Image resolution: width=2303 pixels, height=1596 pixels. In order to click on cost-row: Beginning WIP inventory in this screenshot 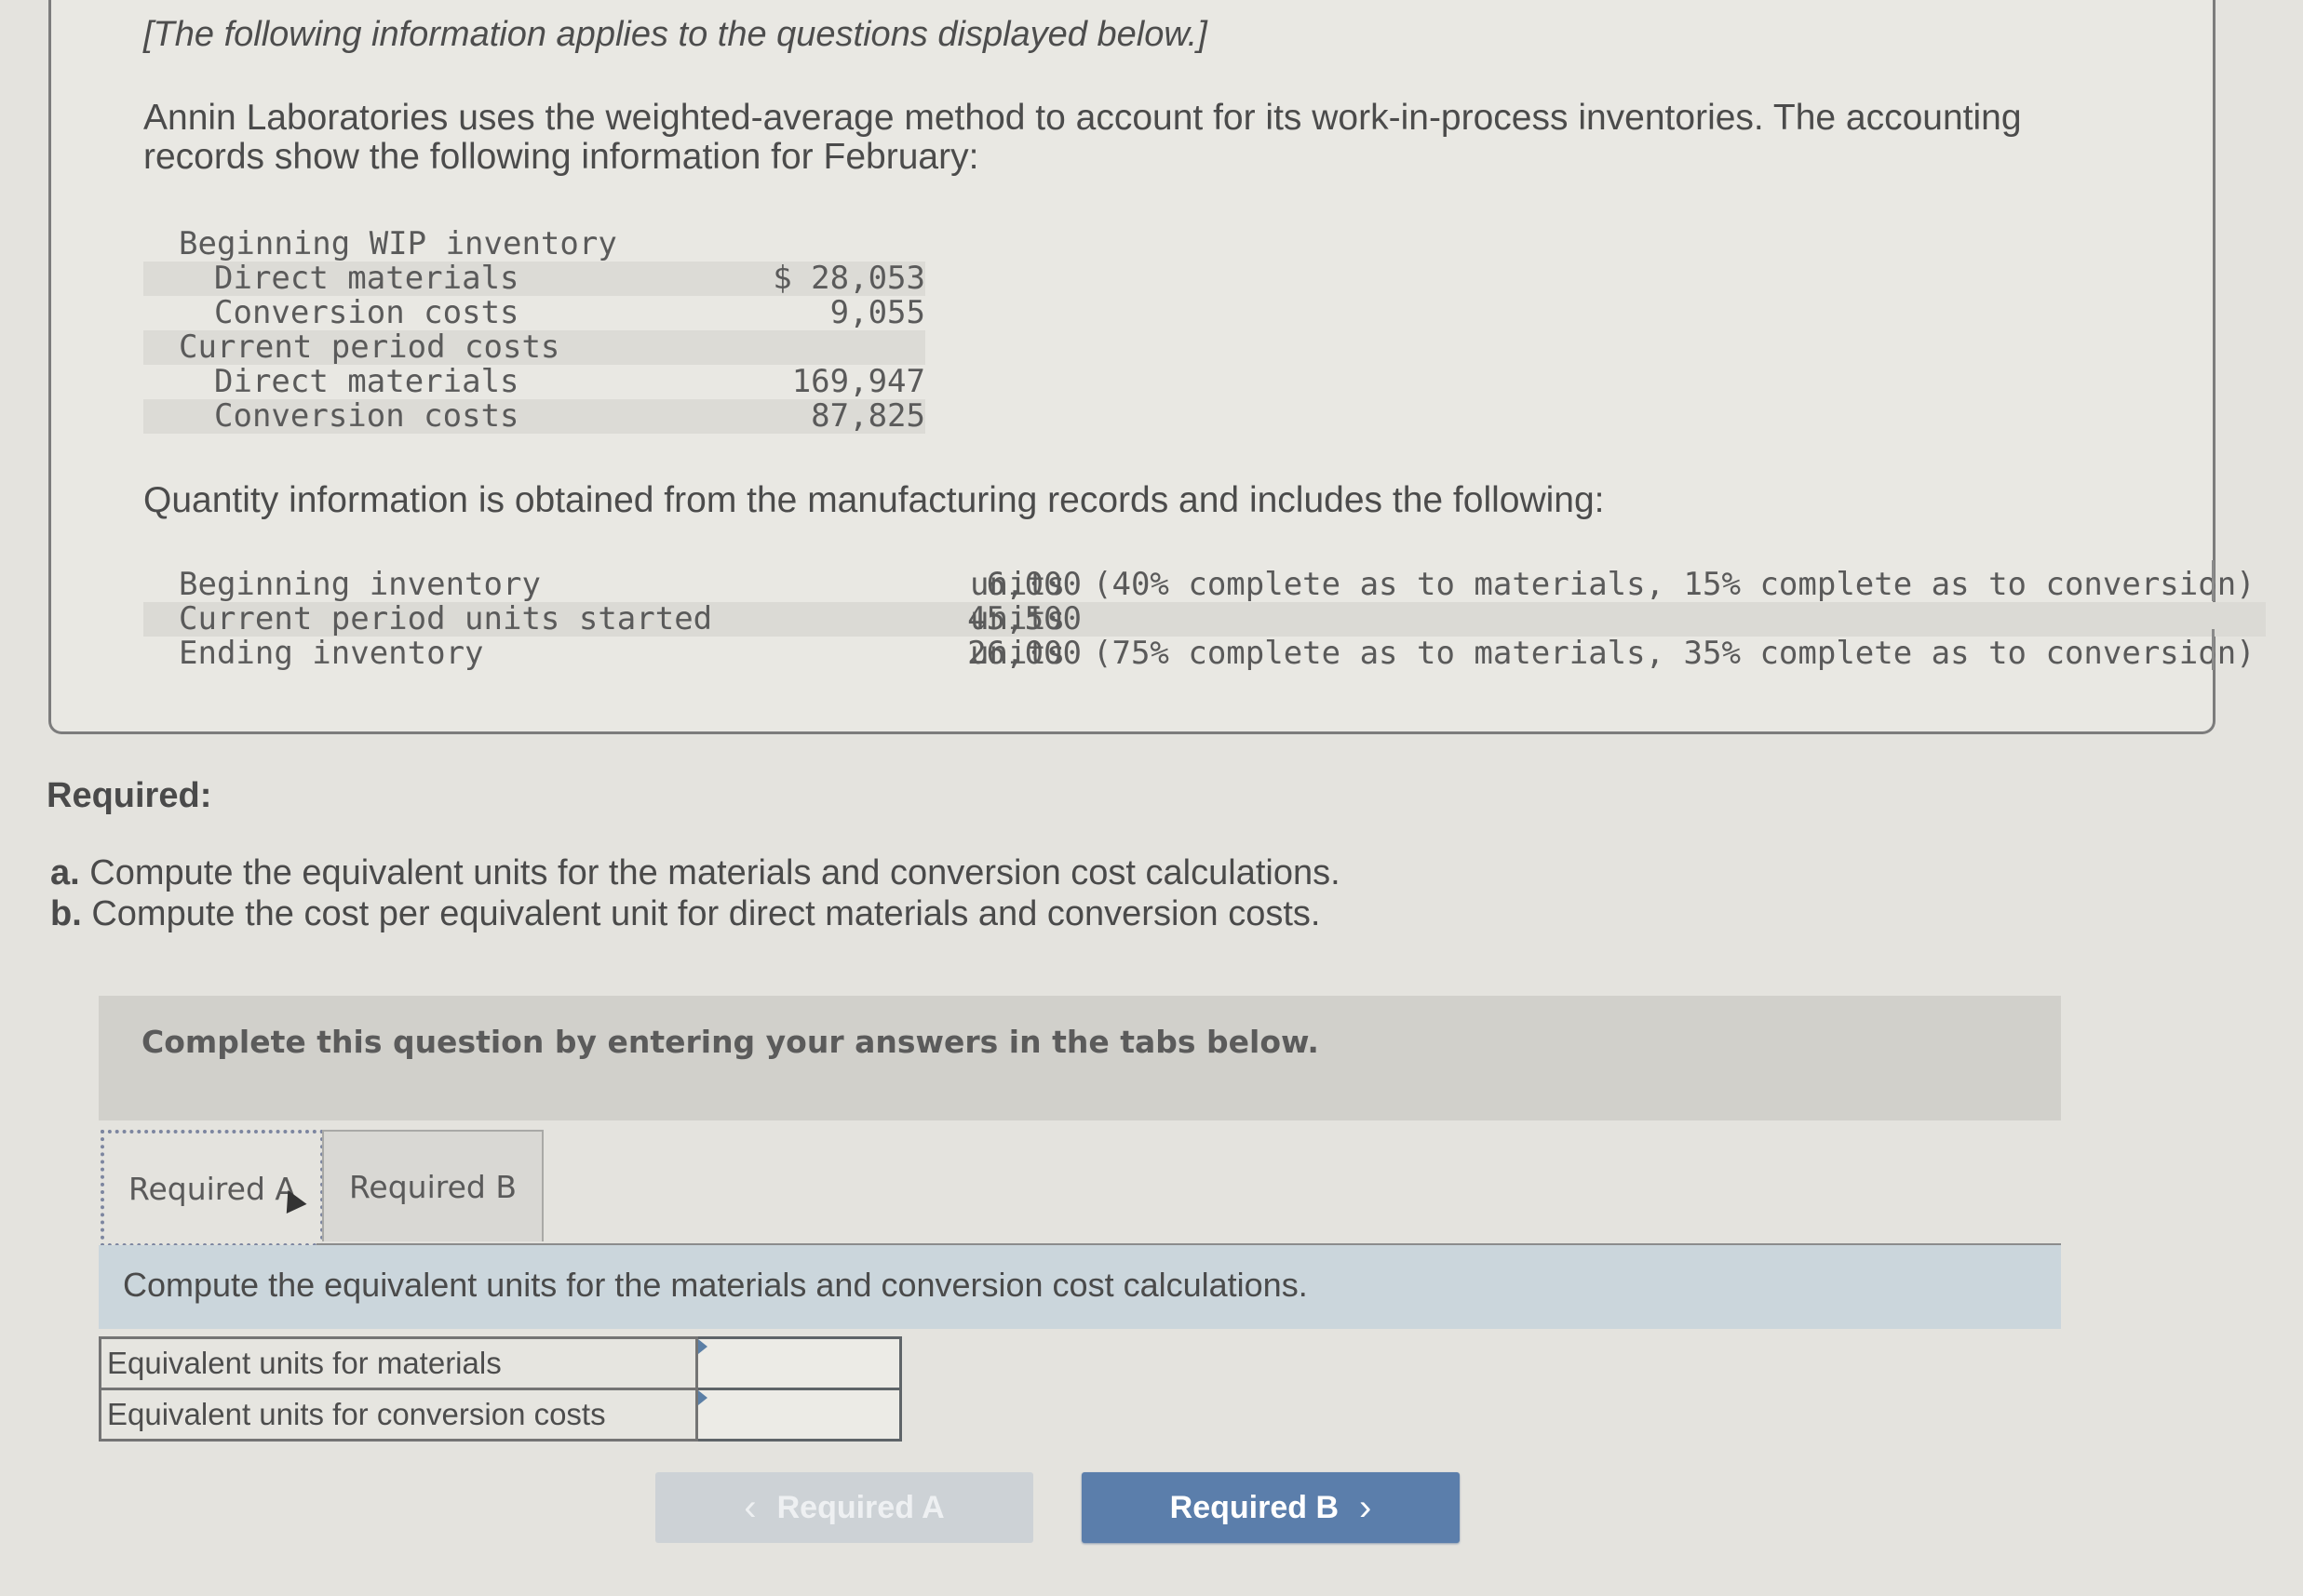, I will do `click(534, 244)`.